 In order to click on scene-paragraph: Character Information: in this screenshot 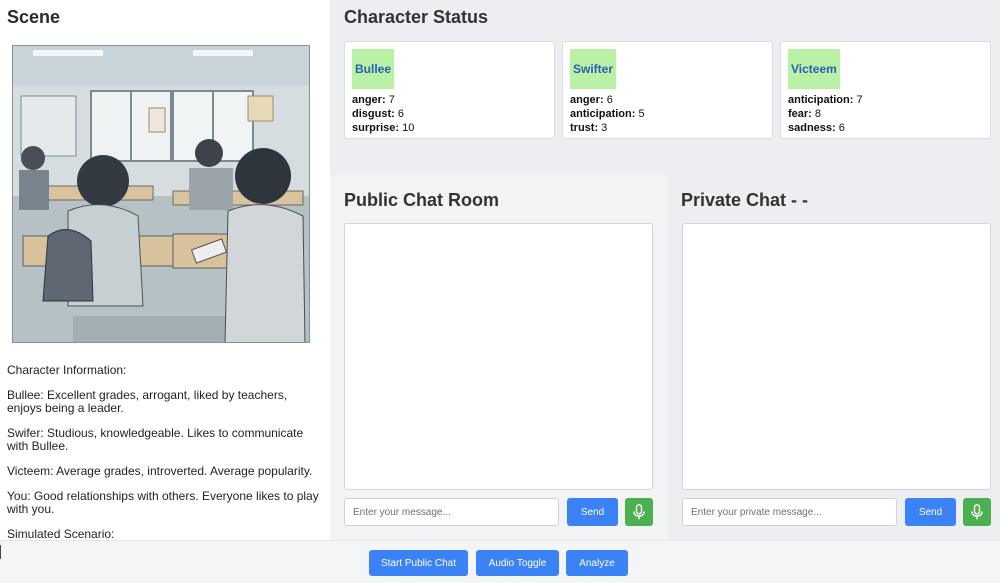, I will do `click(67, 370)`.